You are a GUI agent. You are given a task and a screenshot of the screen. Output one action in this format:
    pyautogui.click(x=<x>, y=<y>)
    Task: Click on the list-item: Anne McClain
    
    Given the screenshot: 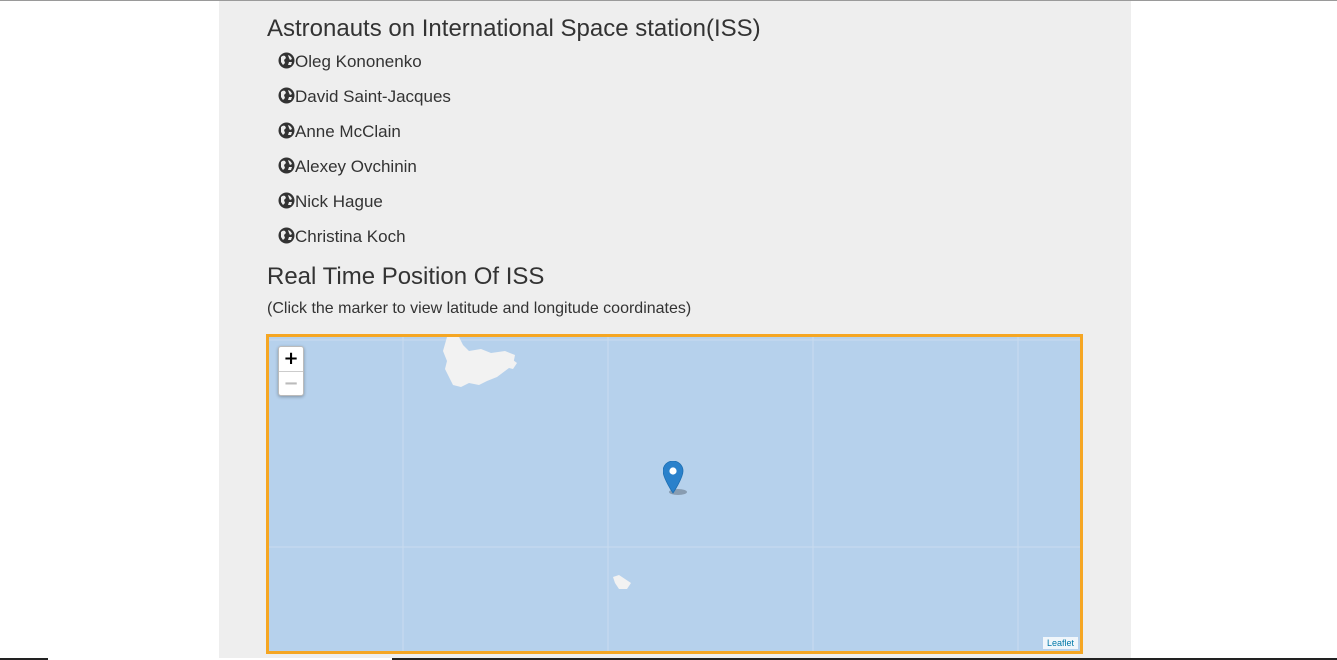 What is the action you would take?
    pyautogui.click(x=364, y=138)
    